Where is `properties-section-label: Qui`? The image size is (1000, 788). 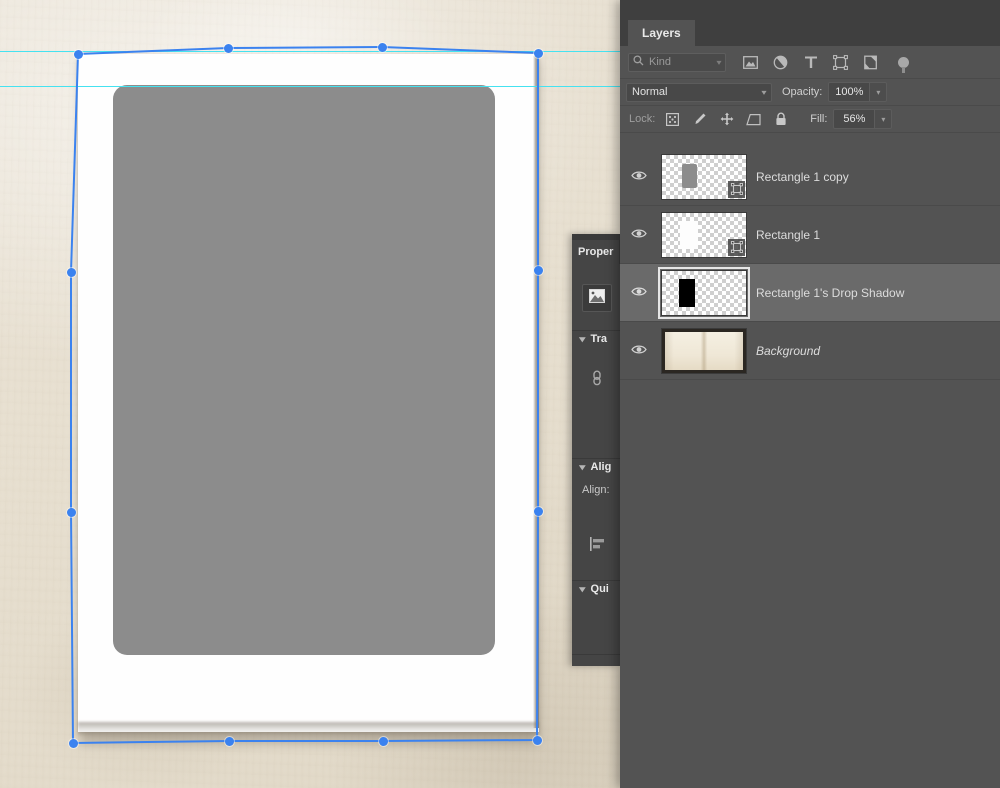
properties-section-label: Qui is located at coordinates (599, 589).